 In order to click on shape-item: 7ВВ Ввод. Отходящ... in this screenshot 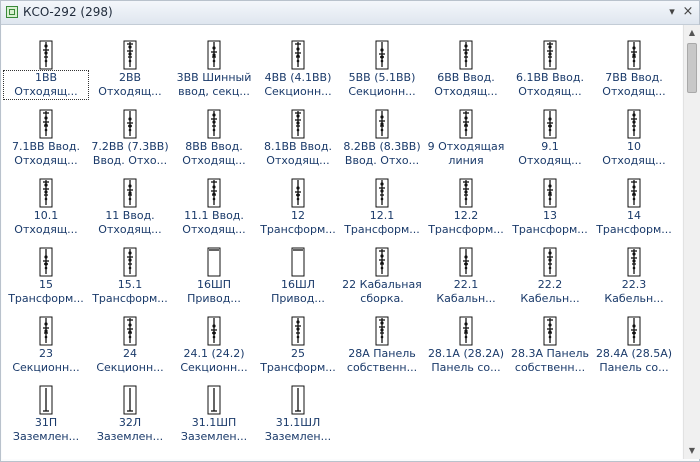, I will do `click(634, 67)`.